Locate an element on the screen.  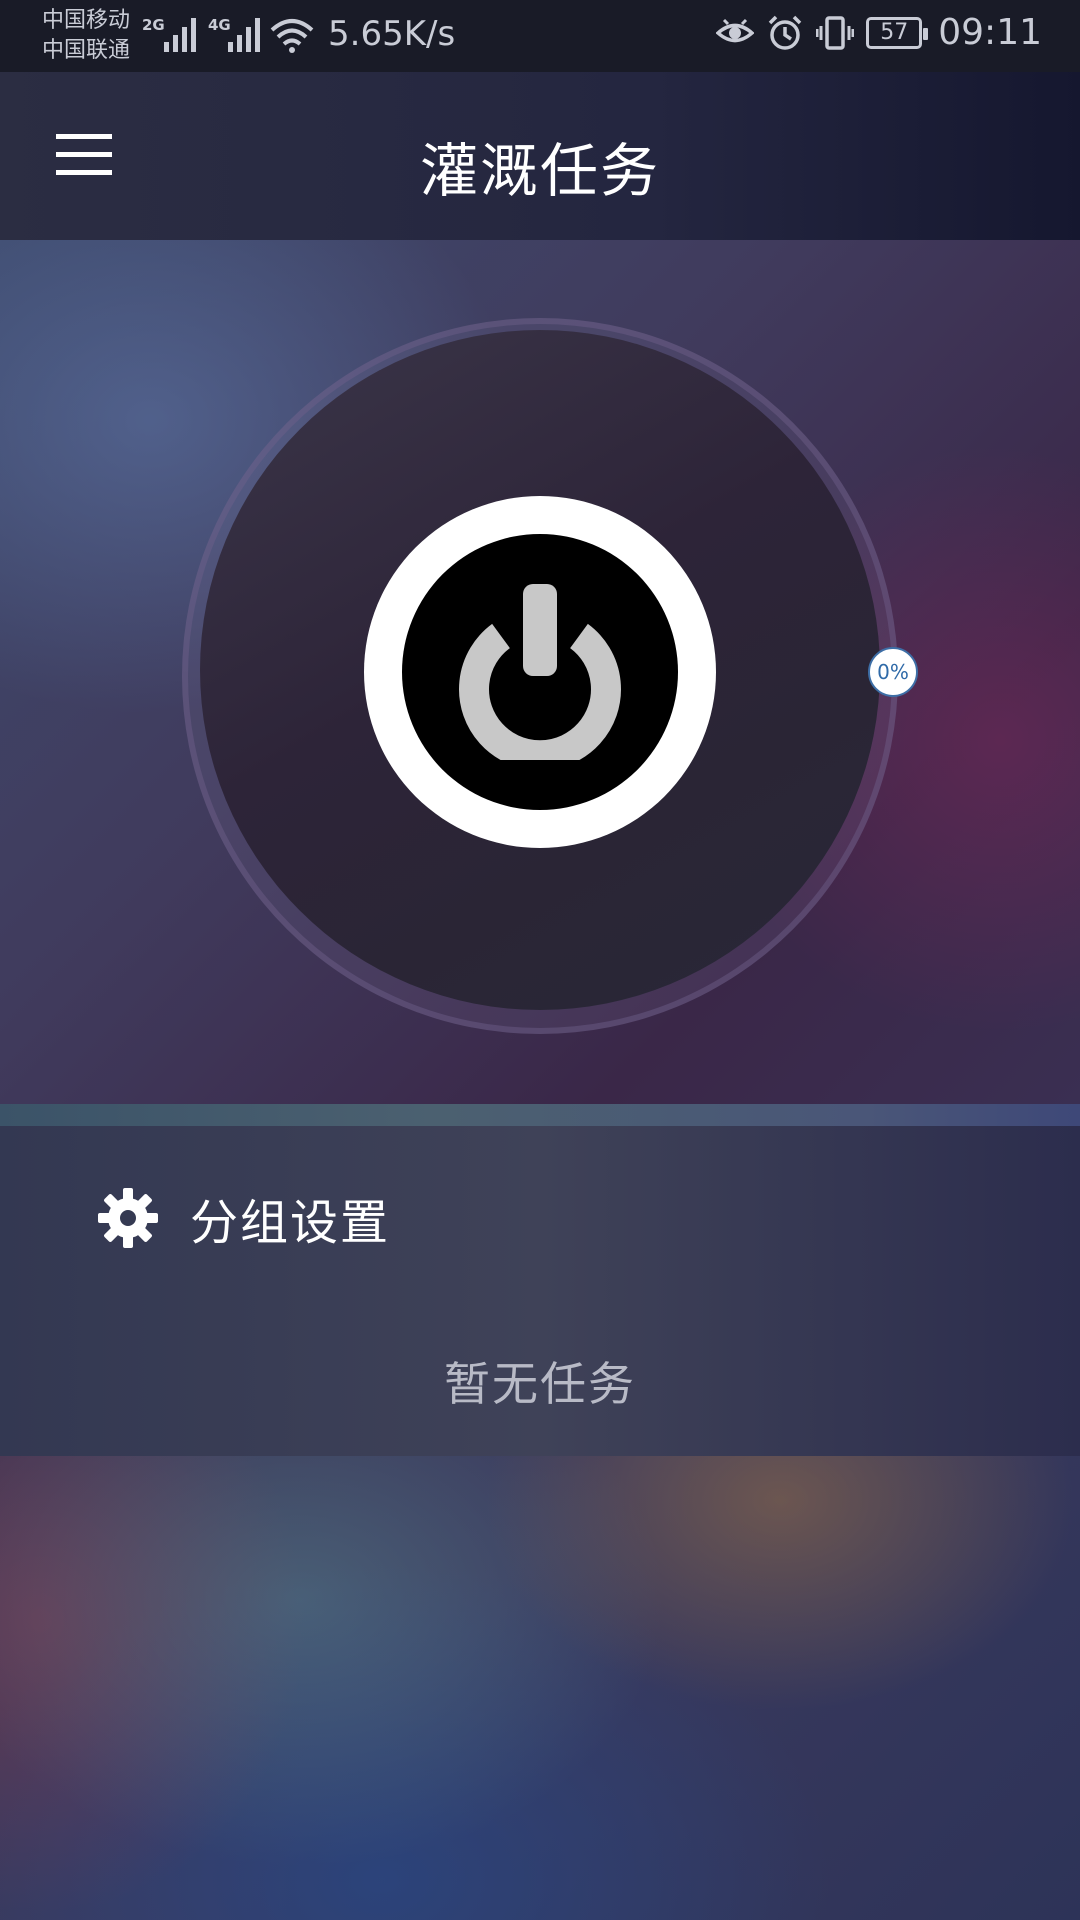
signal-strength-2-icon: 4G is located at coordinates (234, 34).